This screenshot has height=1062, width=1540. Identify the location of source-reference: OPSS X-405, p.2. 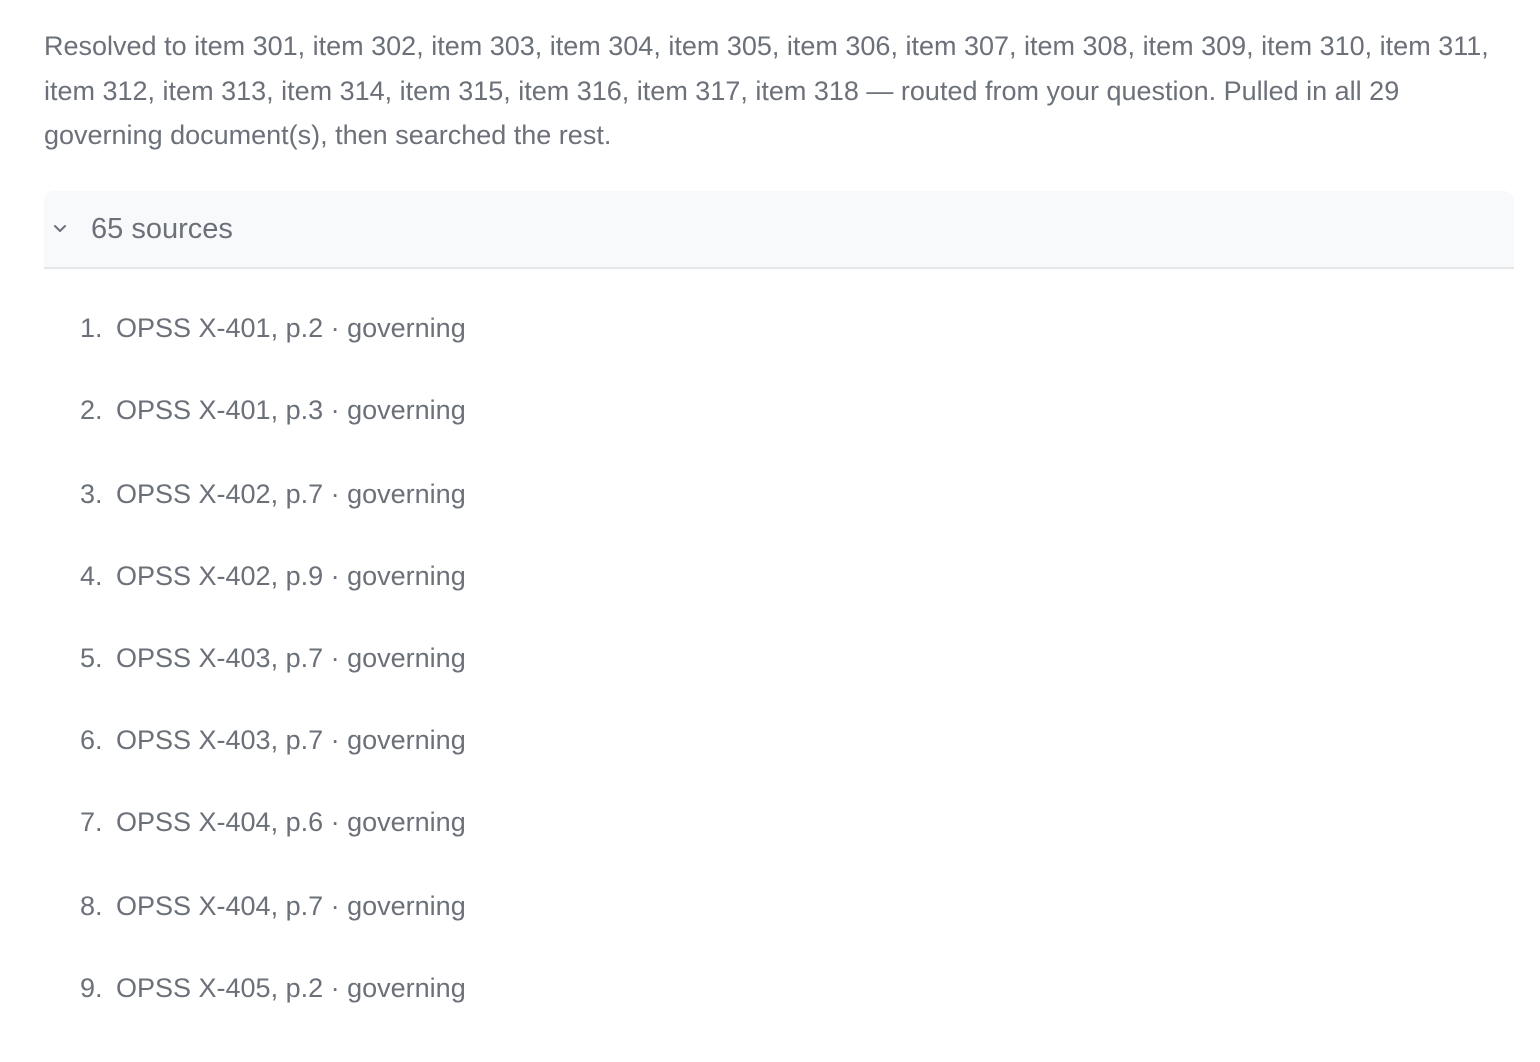
(220, 988).